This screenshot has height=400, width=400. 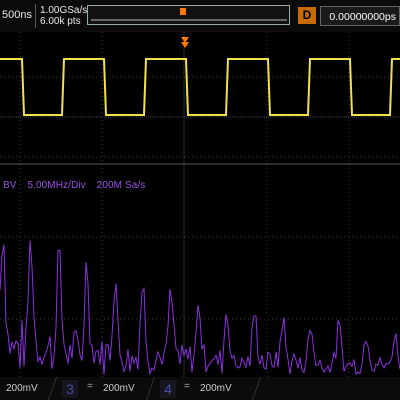 I want to click on memory-strip-graphic, so click(x=189, y=14).